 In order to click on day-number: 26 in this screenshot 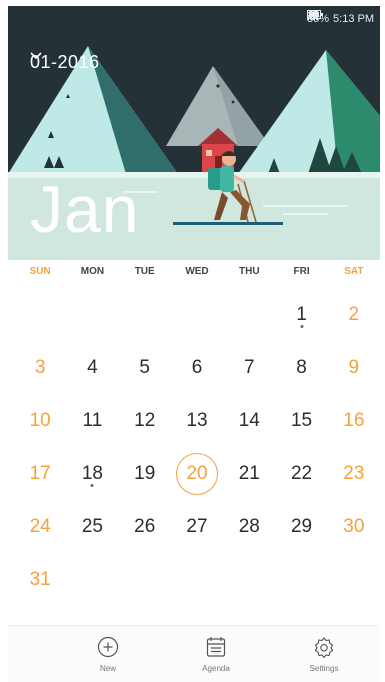, I will do `click(145, 526)`.